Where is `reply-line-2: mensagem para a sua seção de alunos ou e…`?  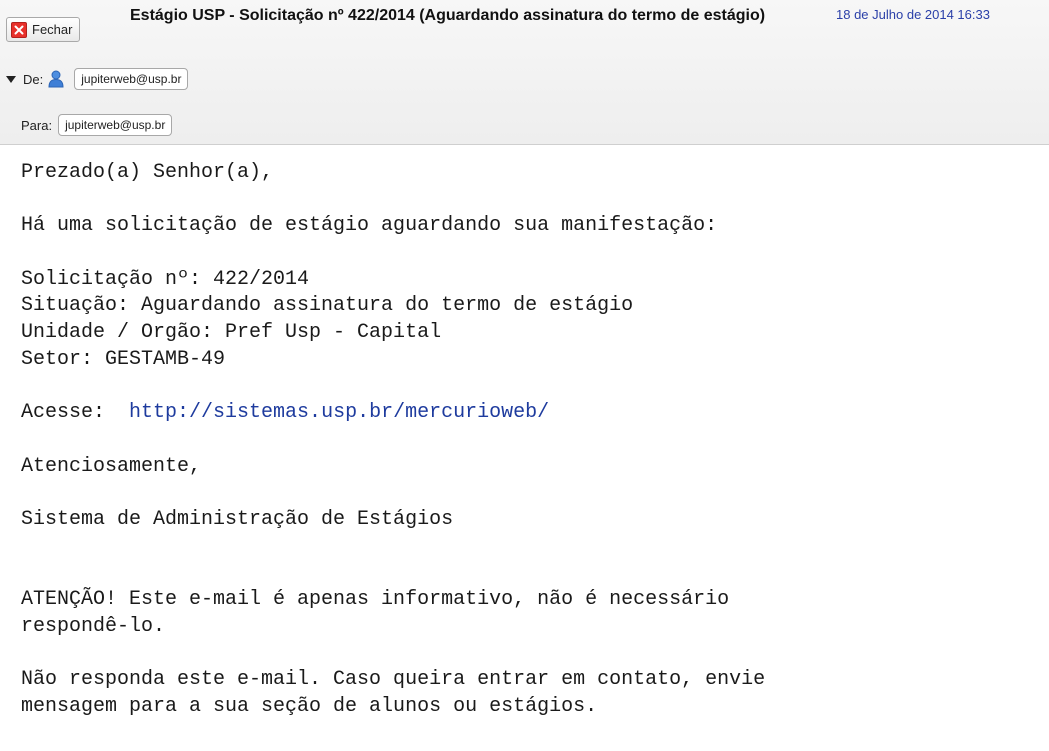 reply-line-2: mensagem para a sua seção de alunos ou e… is located at coordinates (309, 706).